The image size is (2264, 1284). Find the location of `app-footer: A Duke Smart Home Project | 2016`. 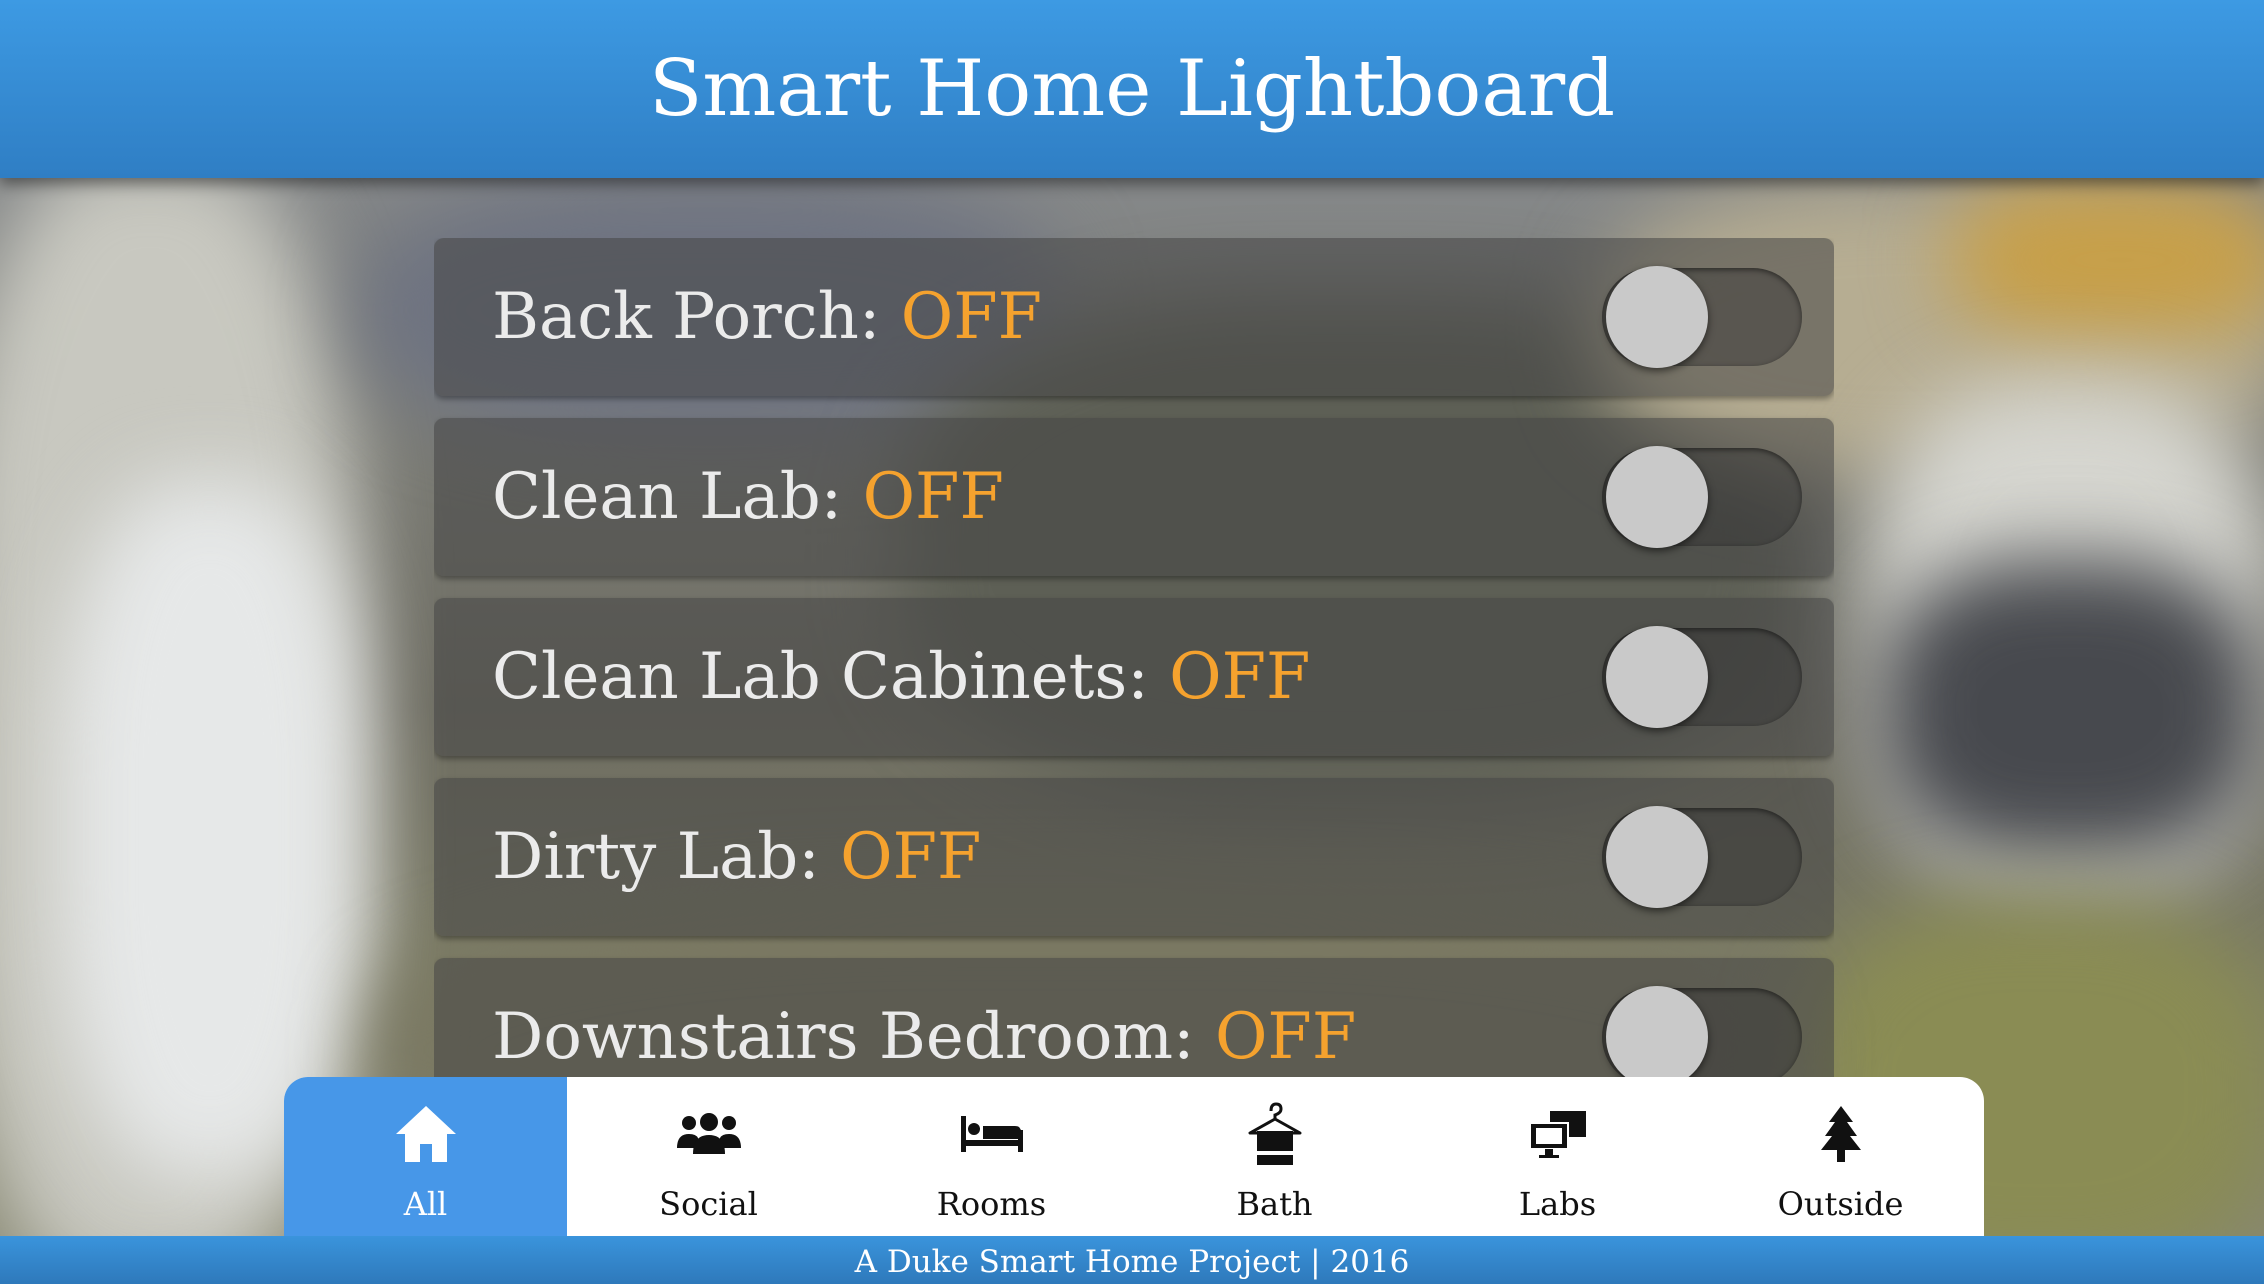

app-footer: A Duke Smart Home Project | 2016 is located at coordinates (1132, 1260).